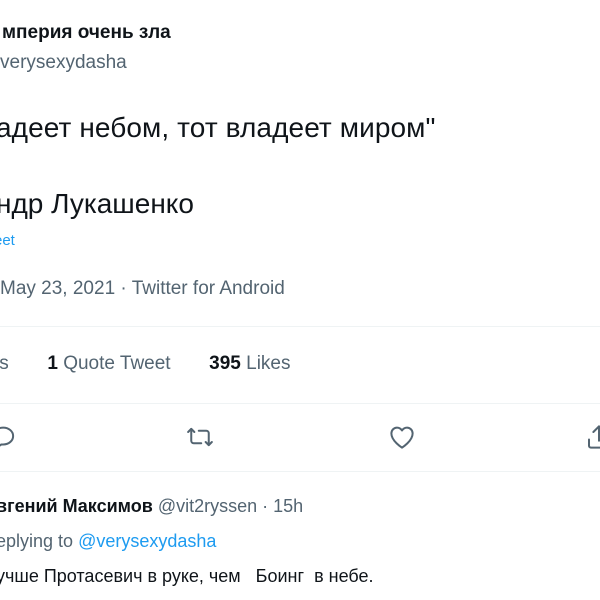  Describe the element at coordinates (268, 363) in the screenshot. I see `likes-label: Likes` at that location.